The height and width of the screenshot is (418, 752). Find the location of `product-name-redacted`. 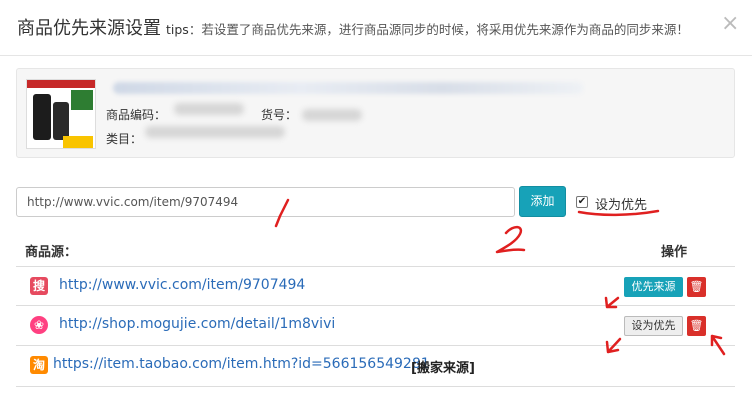

product-name-redacted is located at coordinates (348, 88).